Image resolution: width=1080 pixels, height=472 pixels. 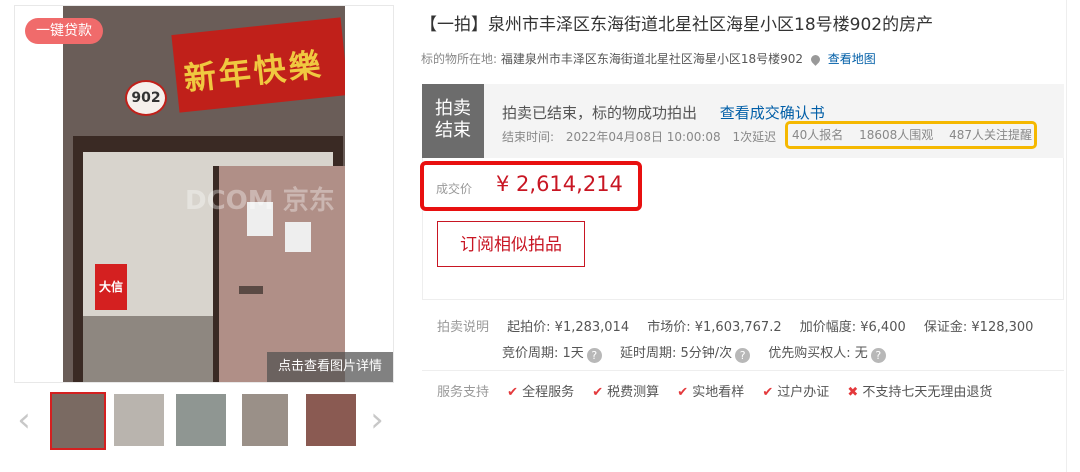 I want to click on view-photo-details-button: 点击查看图片详情, so click(x=330, y=367).